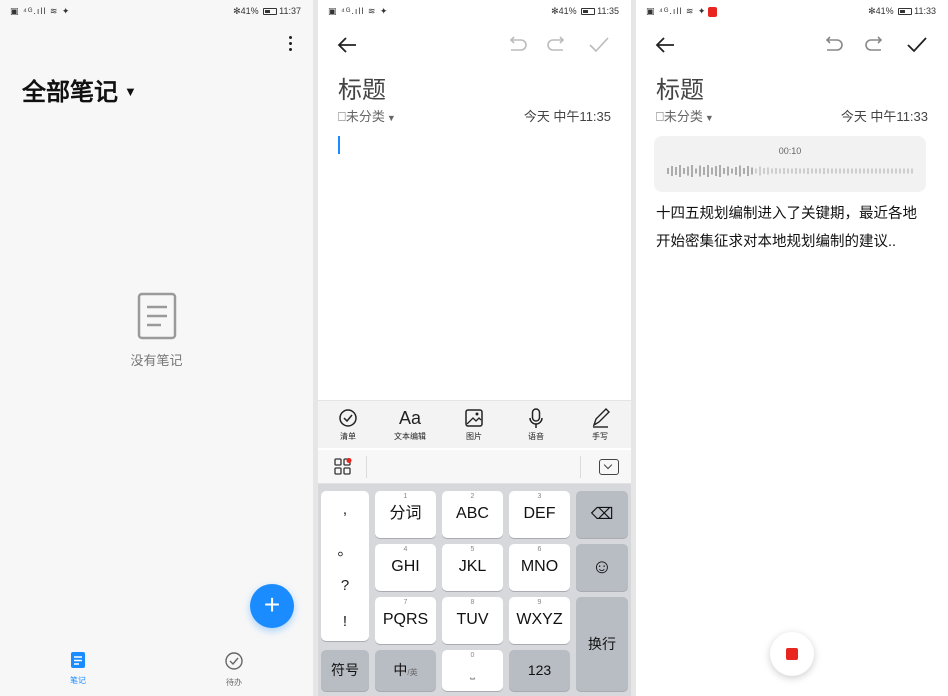 The image size is (948, 696). I want to click on status-right: ✻41% 11:37, so click(267, 11).